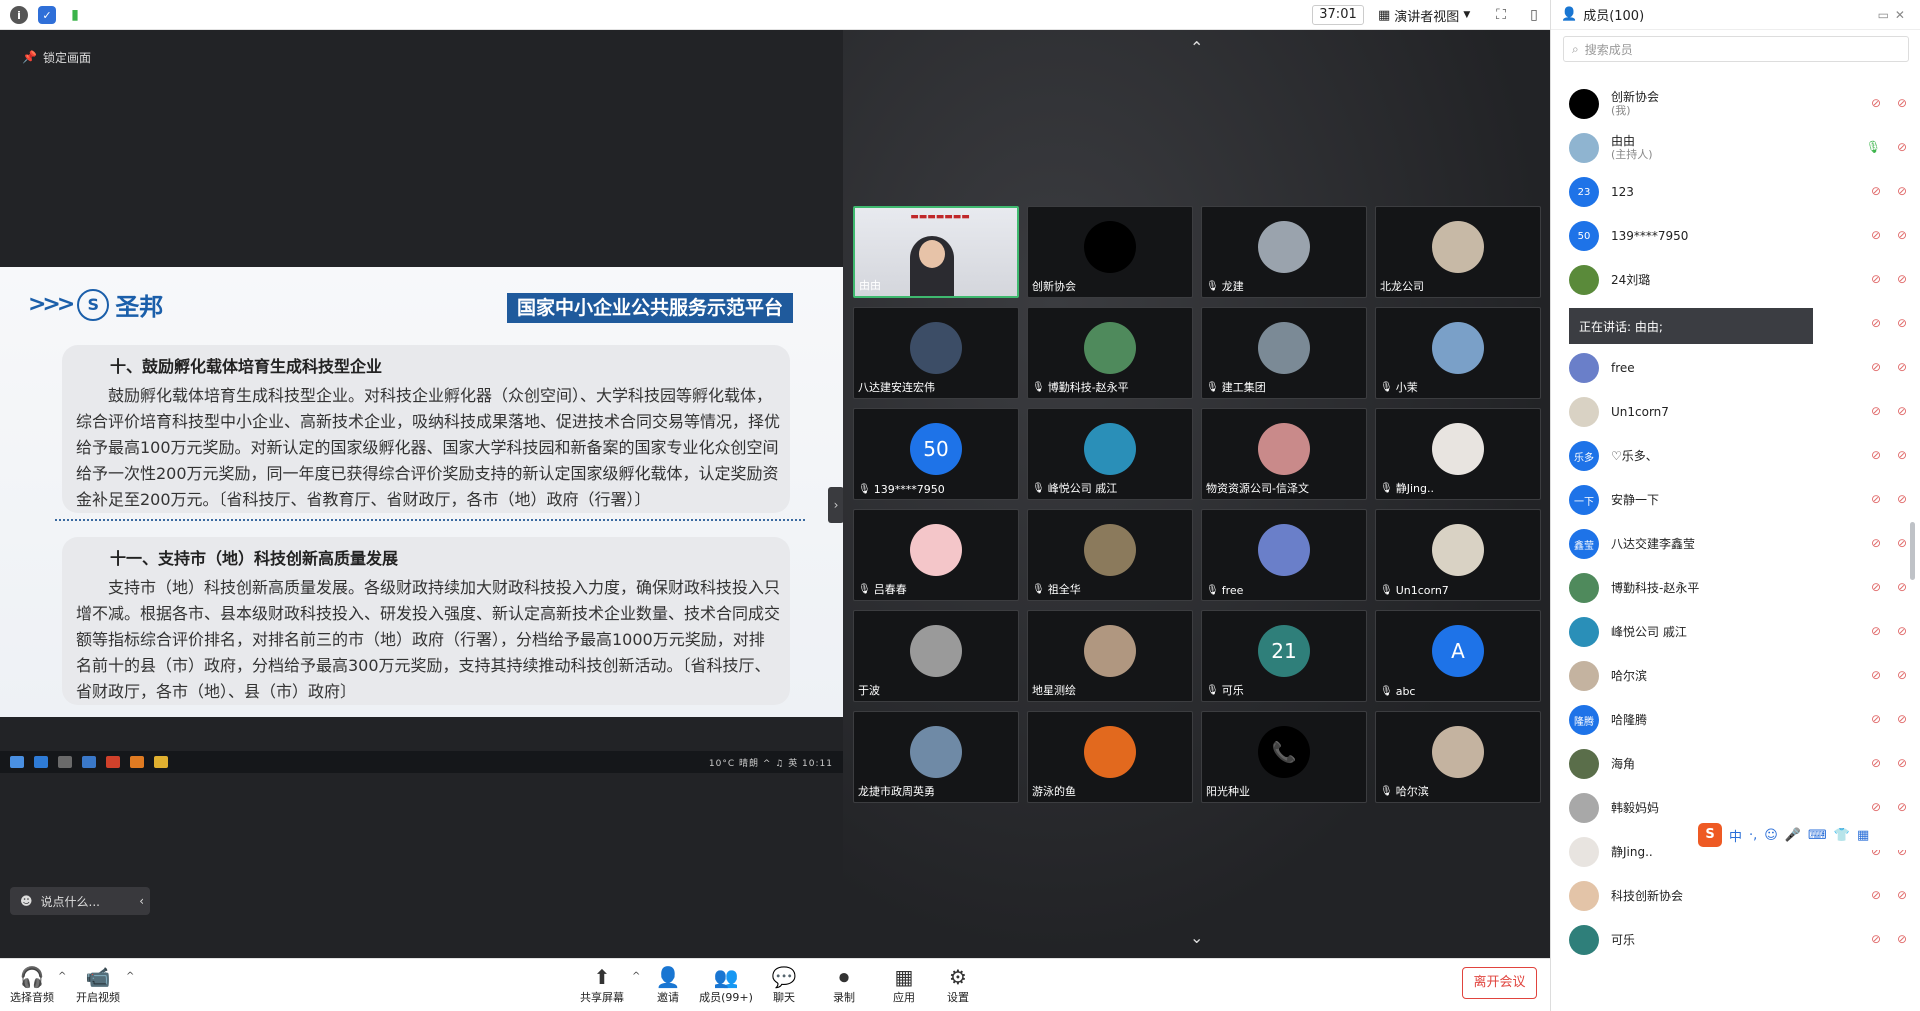 This screenshot has height=1011, width=1920. Describe the element at coordinates (32, 985) in the screenshot. I see `audio-button: 🎧 选择音频` at that location.